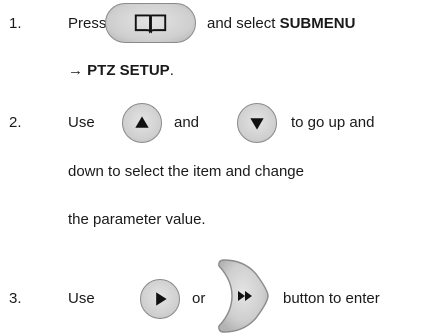 Image resolution: width=428 pixels, height=336 pixels. I want to click on step-text: → PTZ SETUP., so click(121, 70).